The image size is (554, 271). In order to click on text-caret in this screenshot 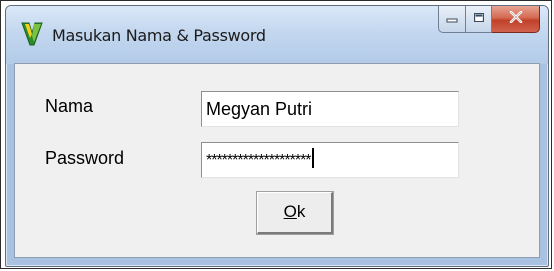, I will do `click(312, 158)`.